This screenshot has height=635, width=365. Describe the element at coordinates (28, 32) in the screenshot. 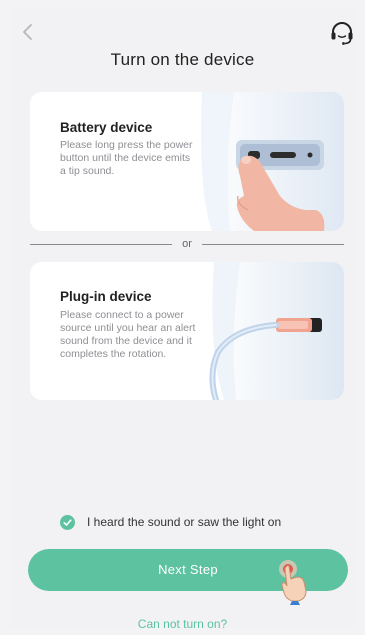

I see `chevron-left-icon` at that location.